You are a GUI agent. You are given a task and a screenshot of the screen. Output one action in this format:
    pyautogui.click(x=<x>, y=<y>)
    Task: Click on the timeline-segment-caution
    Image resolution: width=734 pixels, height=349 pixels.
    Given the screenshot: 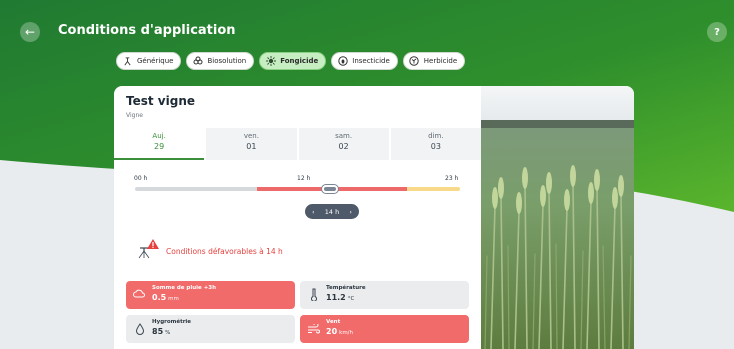 What is the action you would take?
    pyautogui.click(x=433, y=189)
    